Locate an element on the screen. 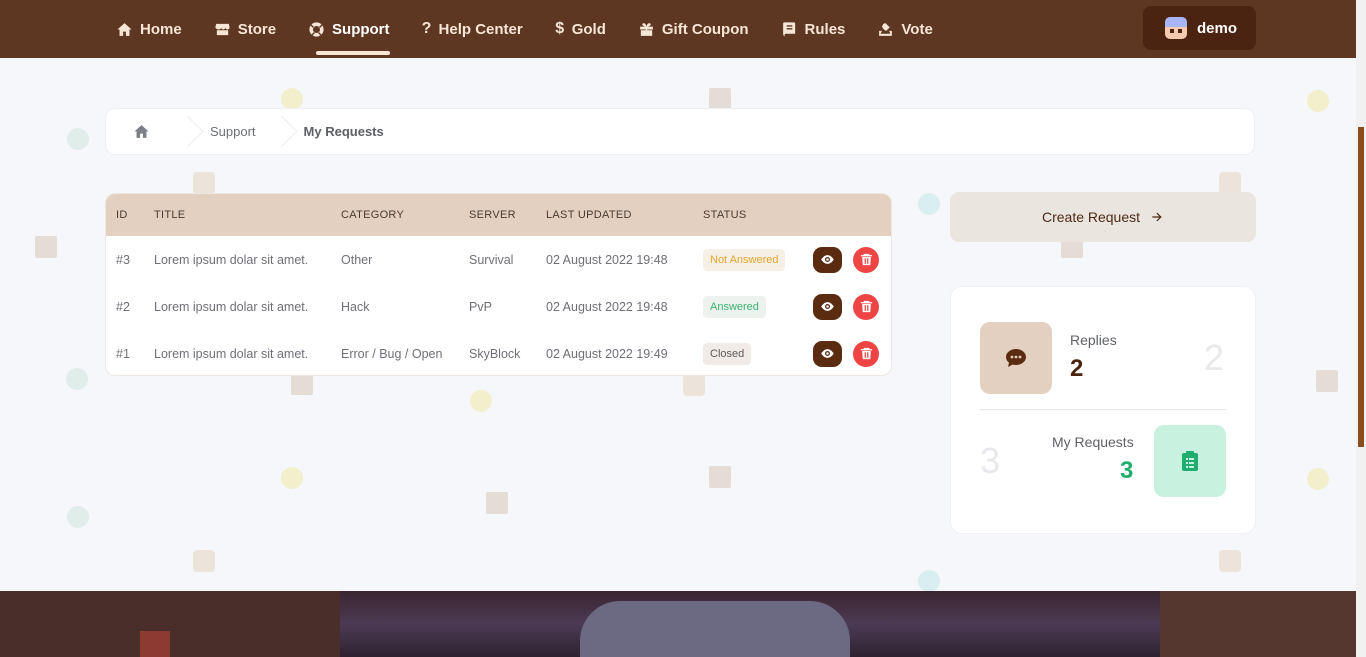  my-requests-stat-icon is located at coordinates (1190, 461).